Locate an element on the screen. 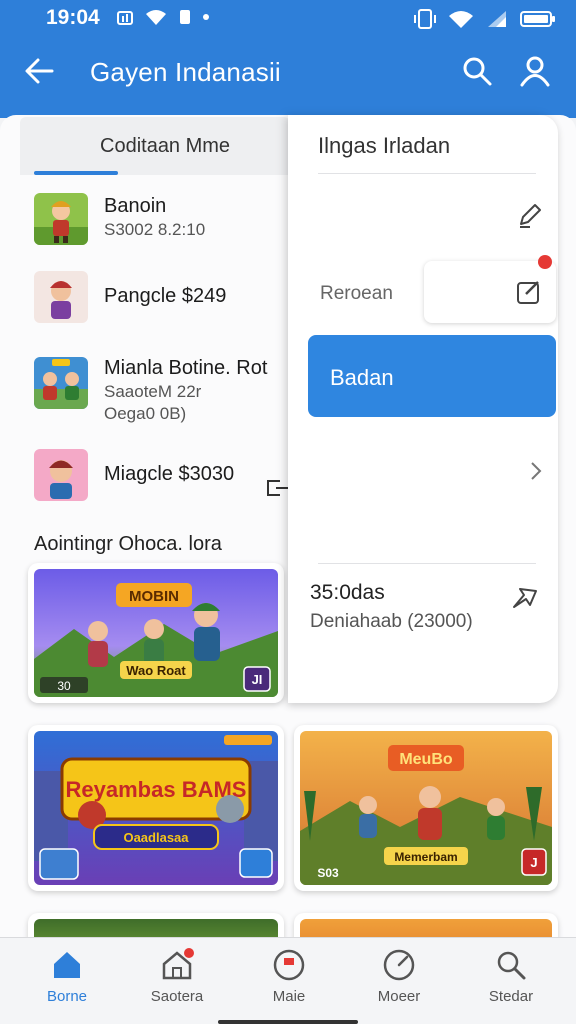 This screenshot has width=576, height=1024. home-indicator is located at coordinates (288, 1022).